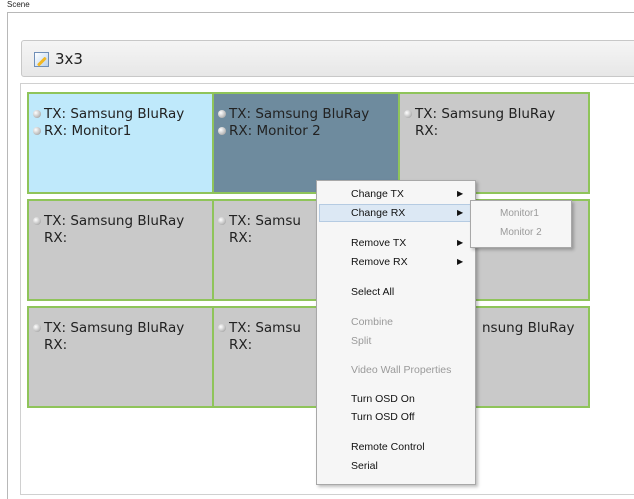 The width and height of the screenshot is (634, 499). Describe the element at coordinates (18, 4) in the screenshot. I see `scene-title: Scene` at that location.